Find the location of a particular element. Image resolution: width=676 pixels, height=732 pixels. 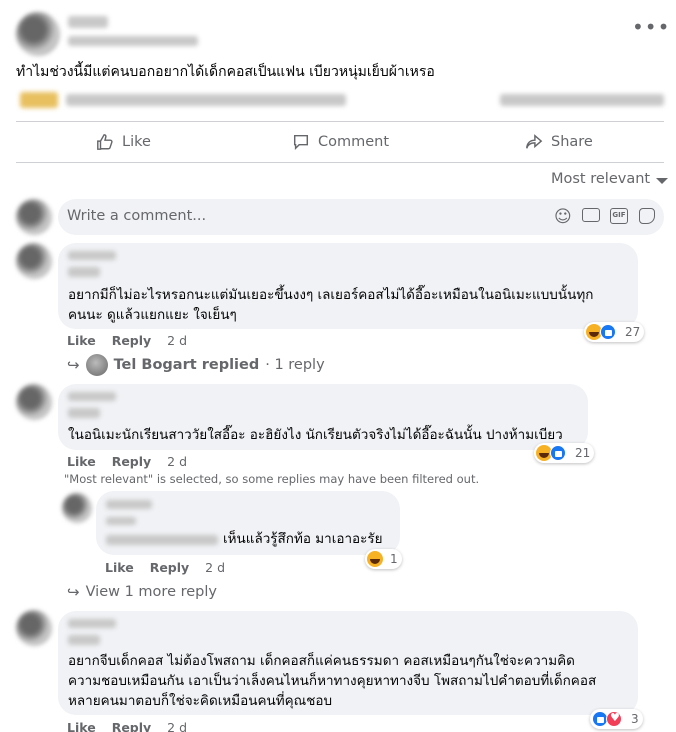

share-arrow-icon is located at coordinates (534, 141).